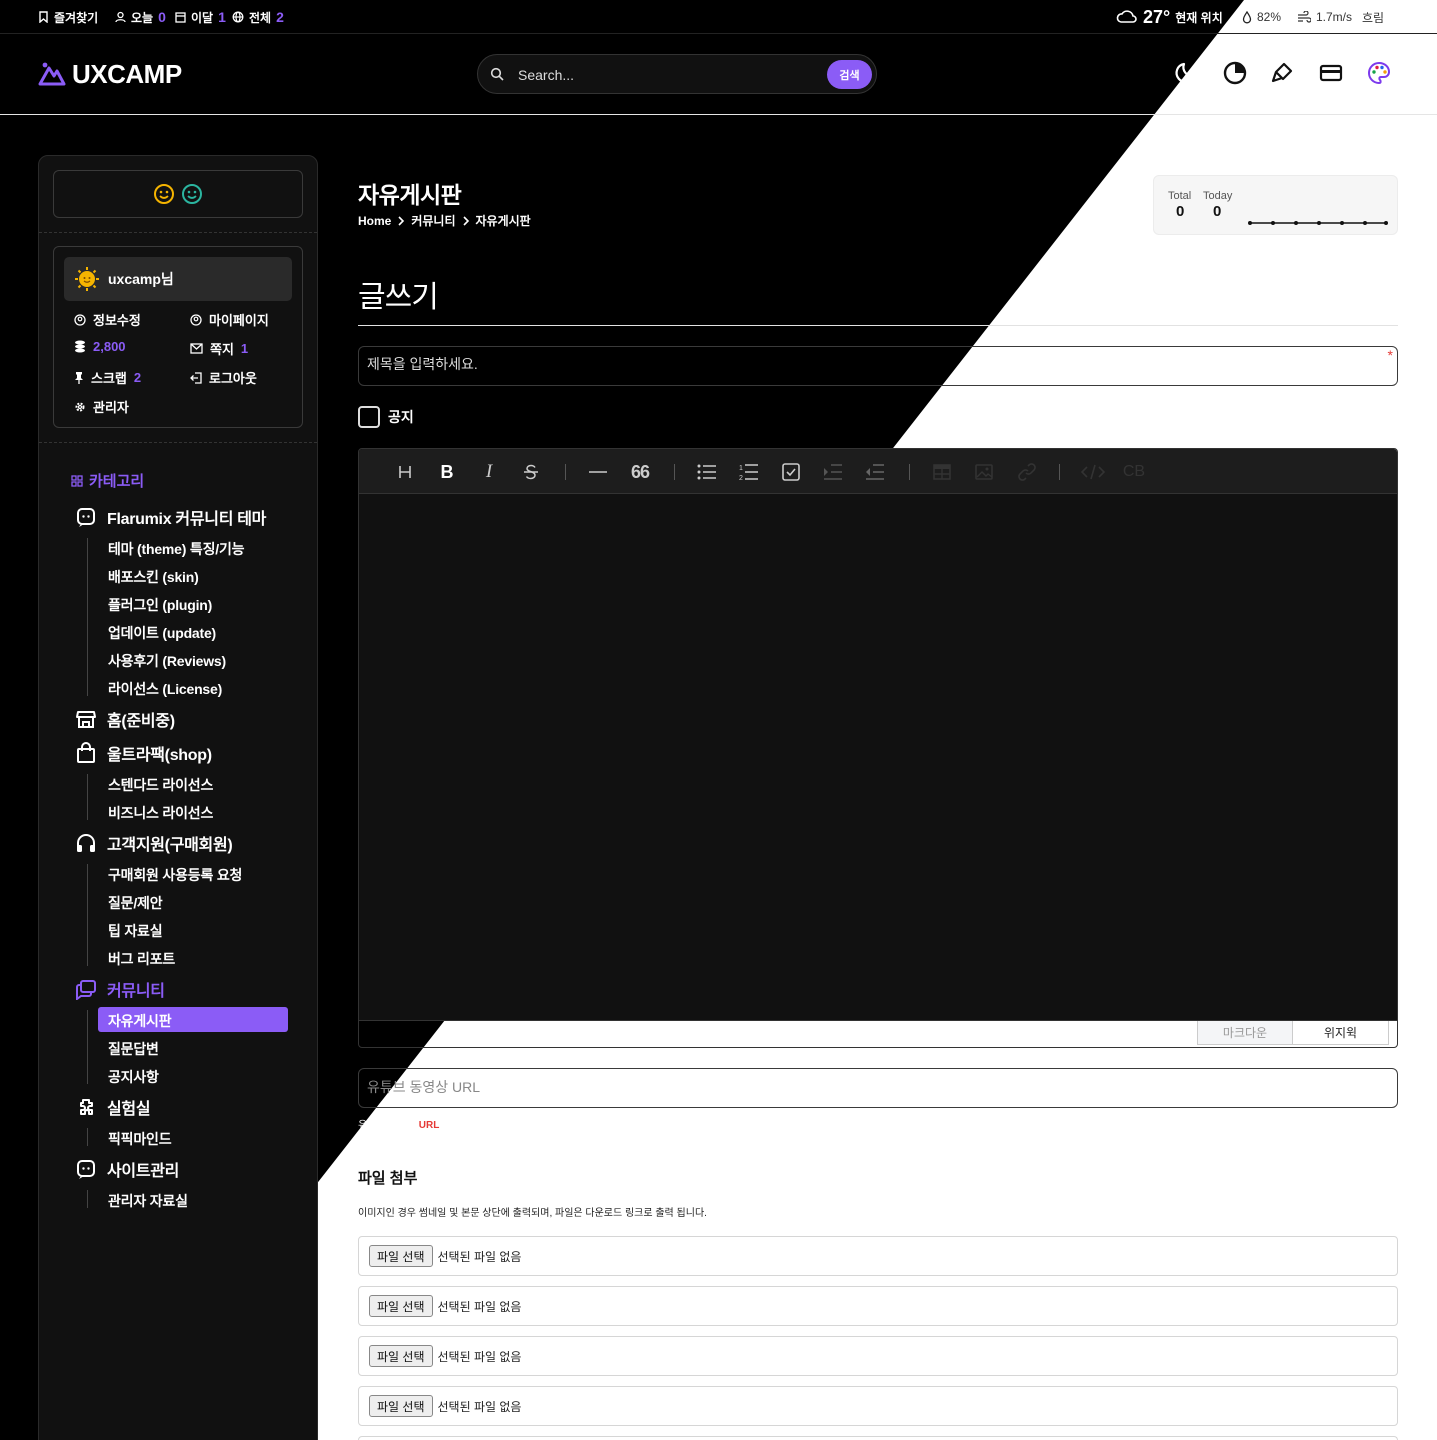  What do you see at coordinates (120, 989) in the screenshot?
I see `category-community: 커뮤니티` at bounding box center [120, 989].